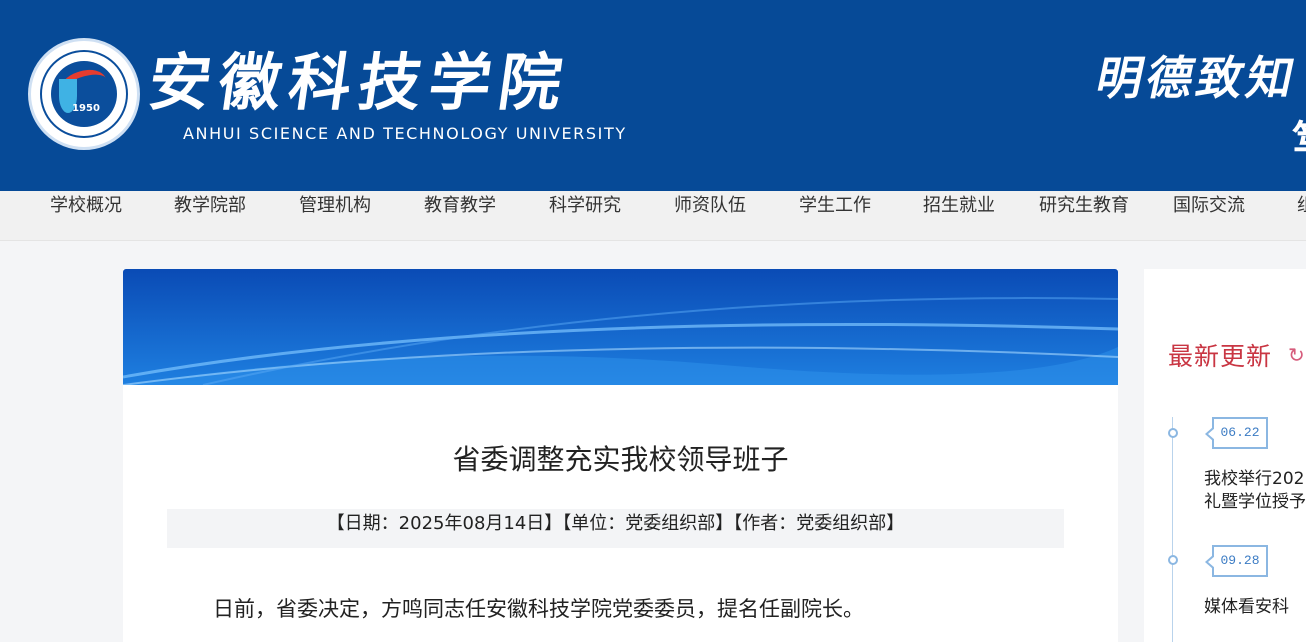  I want to click on nav-item-education: 教育教学, so click(460, 215).